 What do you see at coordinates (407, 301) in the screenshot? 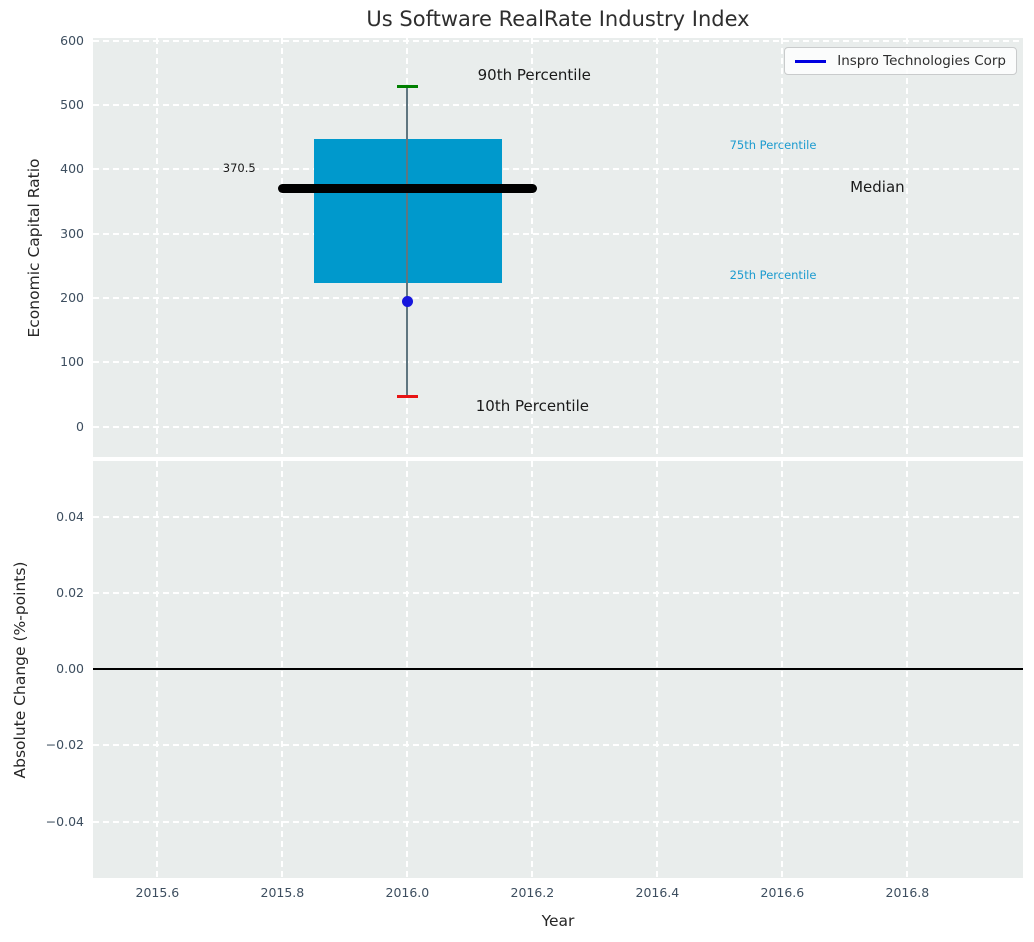
I see `company-marker` at bounding box center [407, 301].